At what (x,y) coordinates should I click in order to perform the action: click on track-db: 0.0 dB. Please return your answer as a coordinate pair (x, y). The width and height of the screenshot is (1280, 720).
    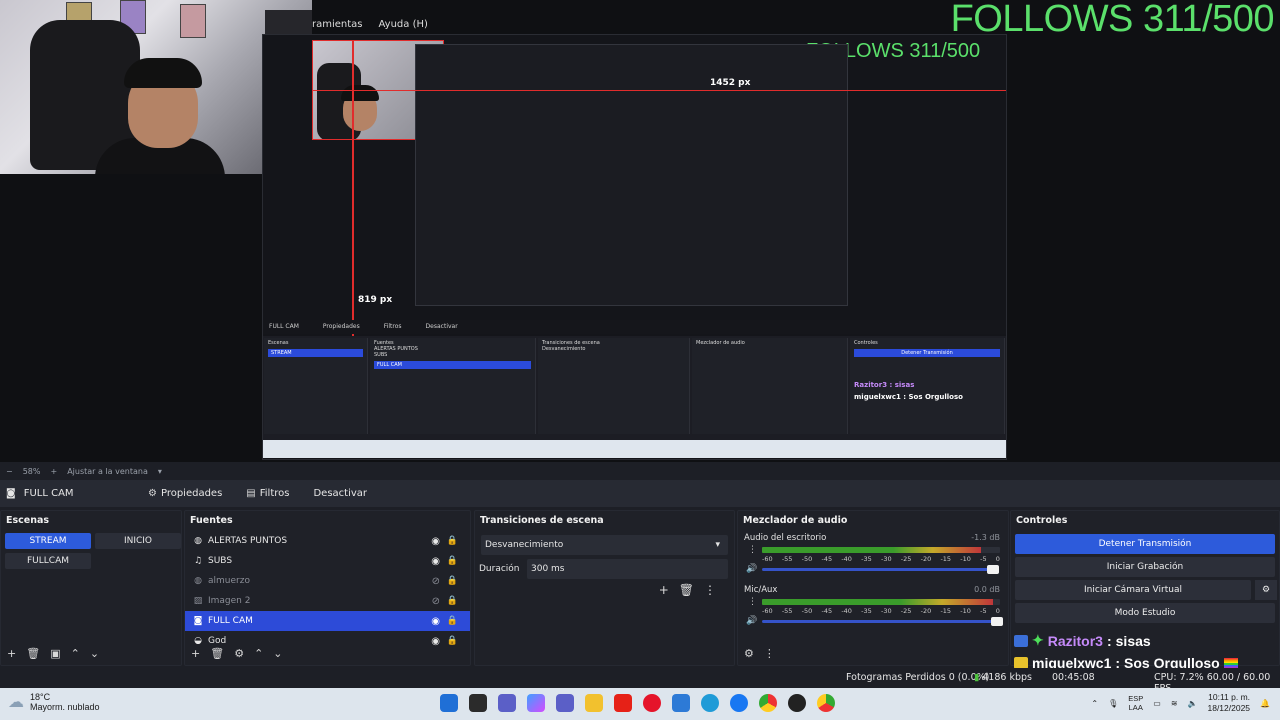
    Looking at the image, I should click on (987, 589).